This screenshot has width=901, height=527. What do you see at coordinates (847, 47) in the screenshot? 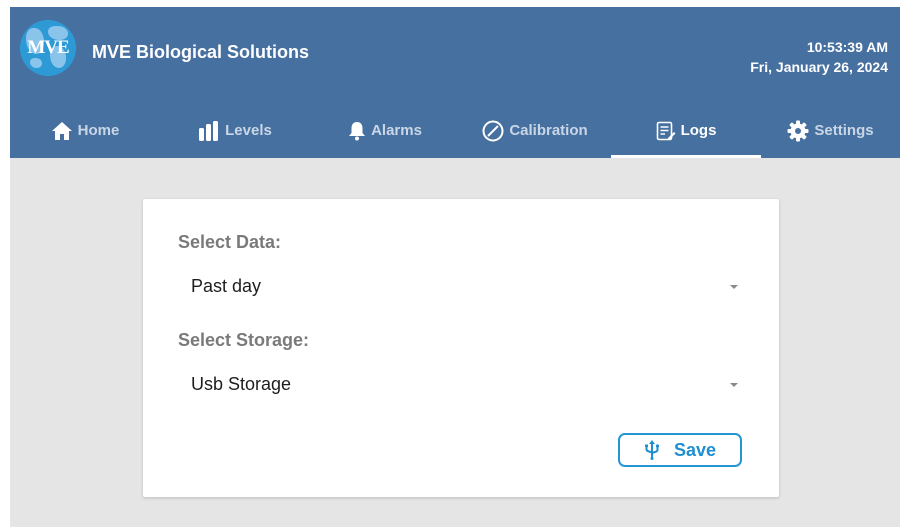
I see `clock-time: 10:53:39 AM` at bounding box center [847, 47].